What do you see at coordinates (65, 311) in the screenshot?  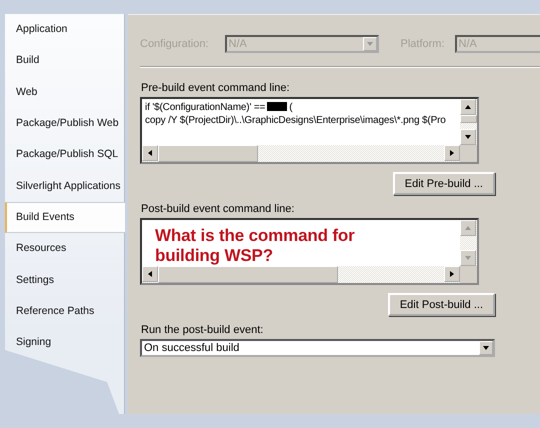 I see `sidebar-item: Reference Paths` at bounding box center [65, 311].